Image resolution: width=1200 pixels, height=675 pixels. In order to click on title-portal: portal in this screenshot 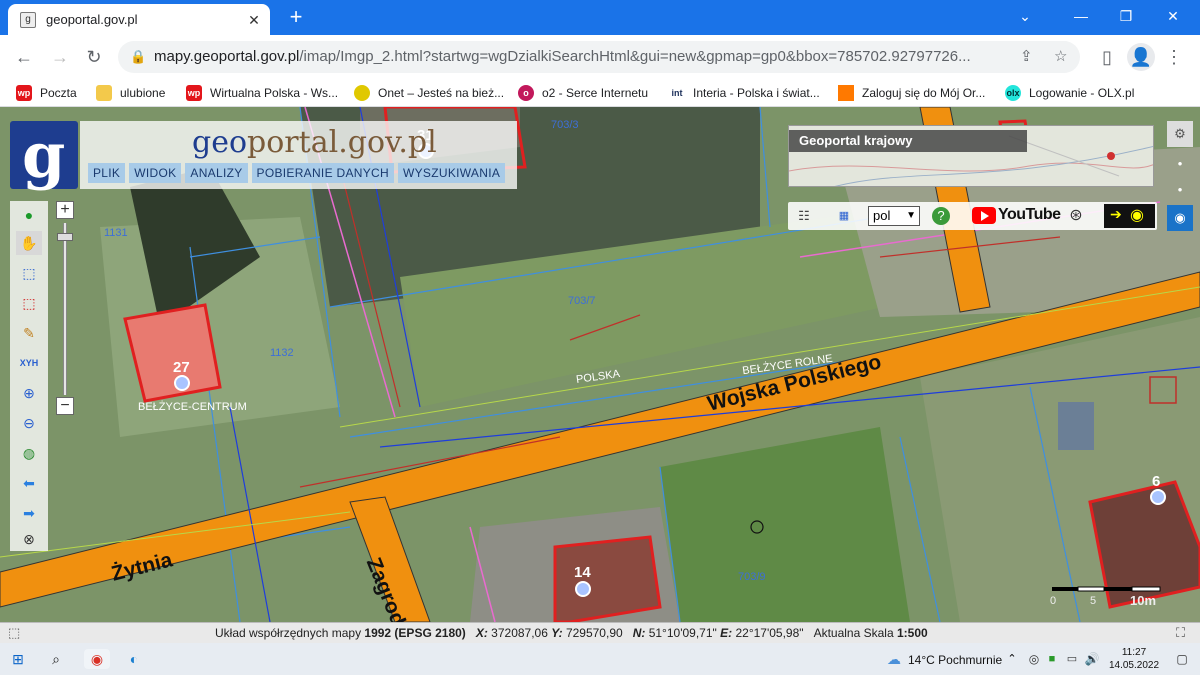, I will do `click(293, 142)`.